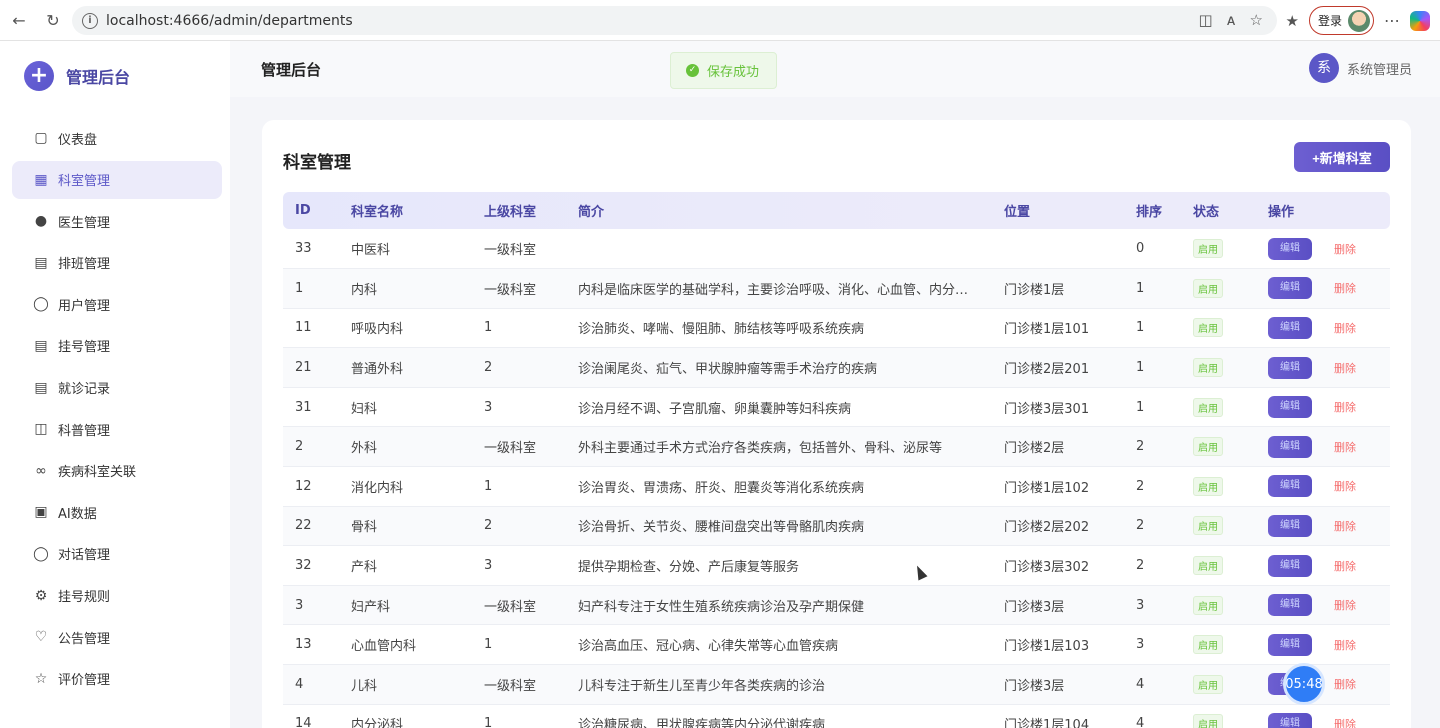 The height and width of the screenshot is (728, 1440). What do you see at coordinates (19, 20) in the screenshot?
I see `back-icon: ←` at bounding box center [19, 20].